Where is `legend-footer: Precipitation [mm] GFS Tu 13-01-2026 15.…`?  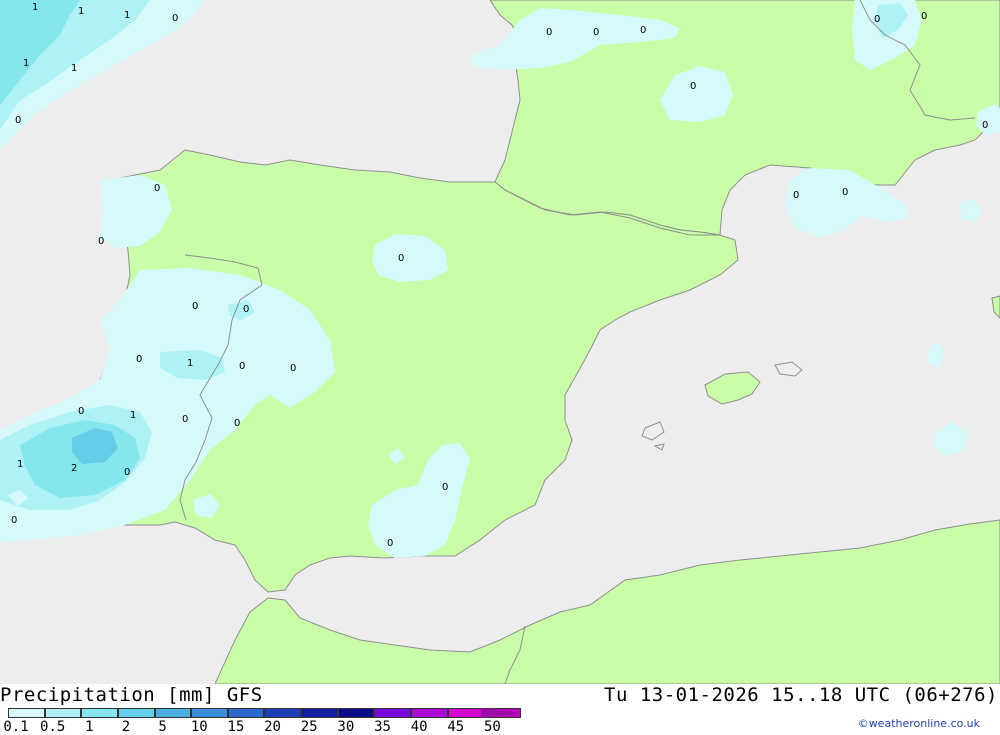
legend-footer: Precipitation [mm] GFS Tu 13-01-2026 15.… is located at coordinates (500, 709).